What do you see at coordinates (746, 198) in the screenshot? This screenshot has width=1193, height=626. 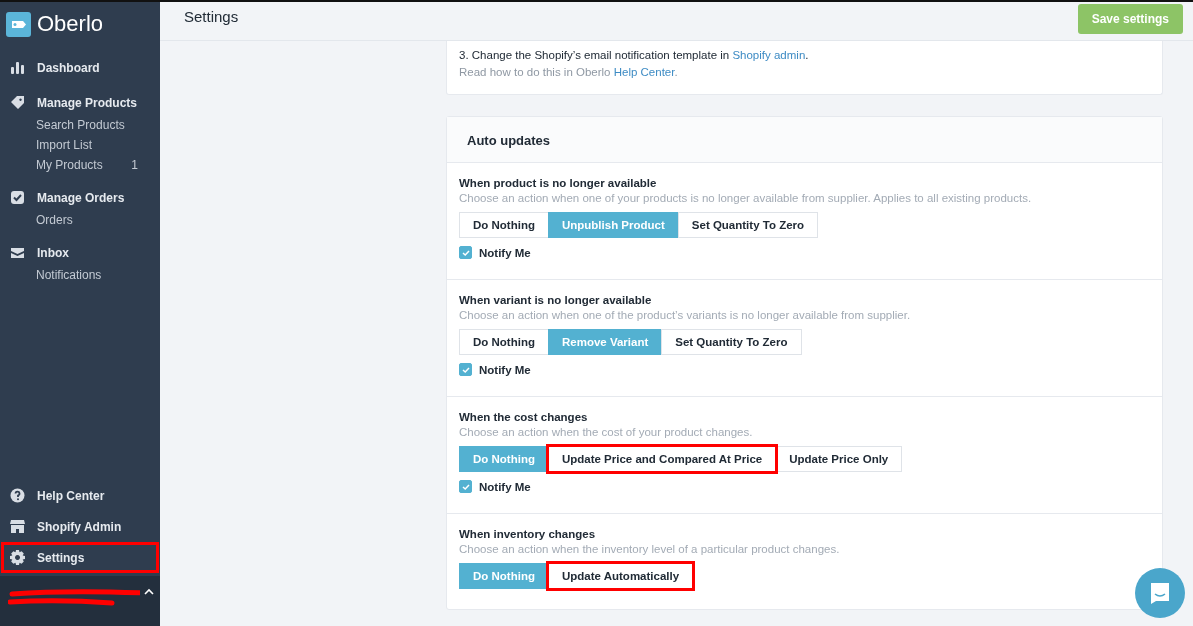 I see `section-description: Choose an action when one of your products is no longer available from supplier. Applies to all existing products.` at bounding box center [746, 198].